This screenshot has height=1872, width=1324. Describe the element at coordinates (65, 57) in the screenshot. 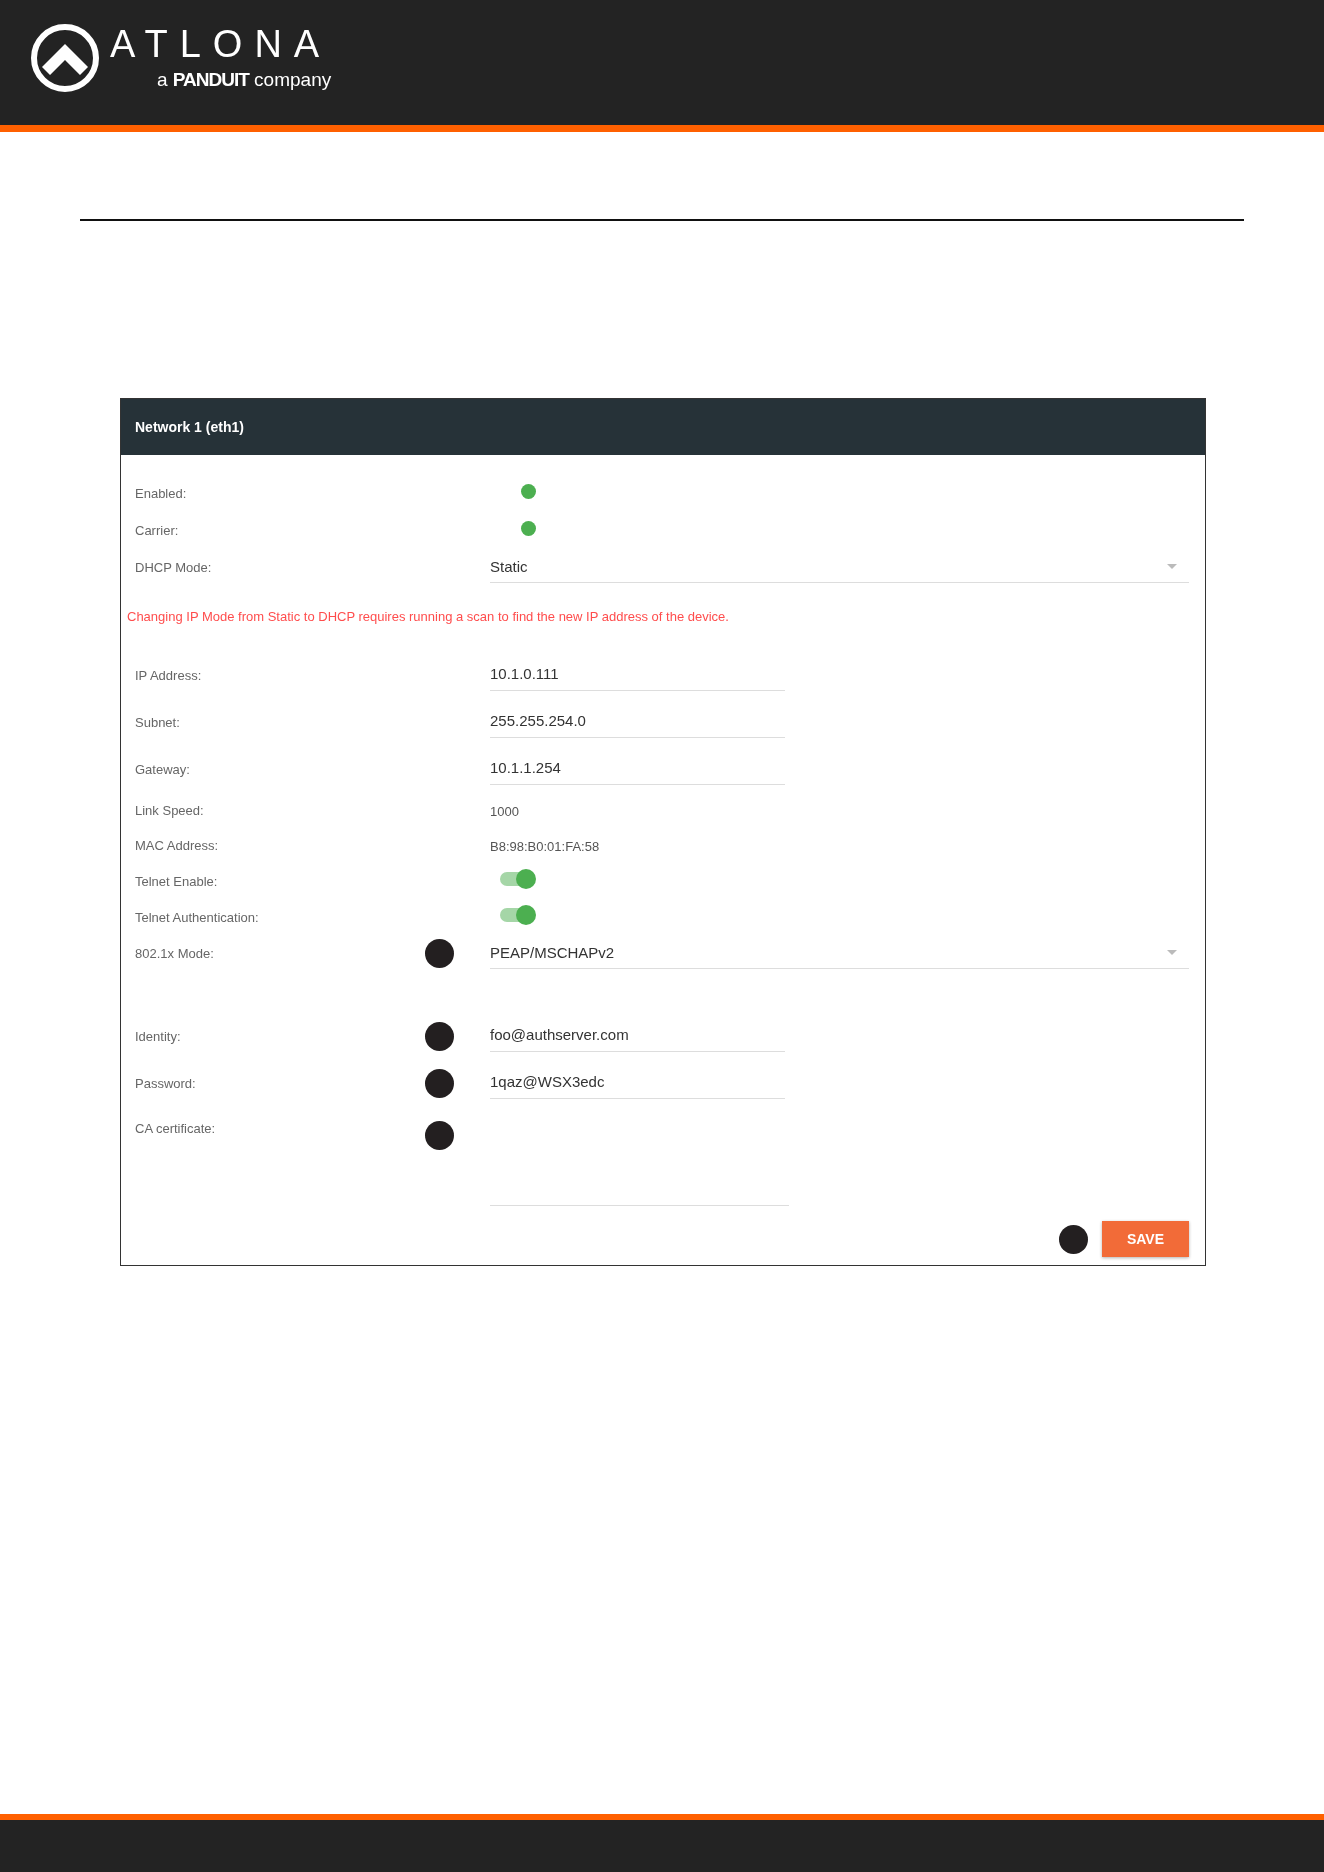

I see `logo-icon` at that location.